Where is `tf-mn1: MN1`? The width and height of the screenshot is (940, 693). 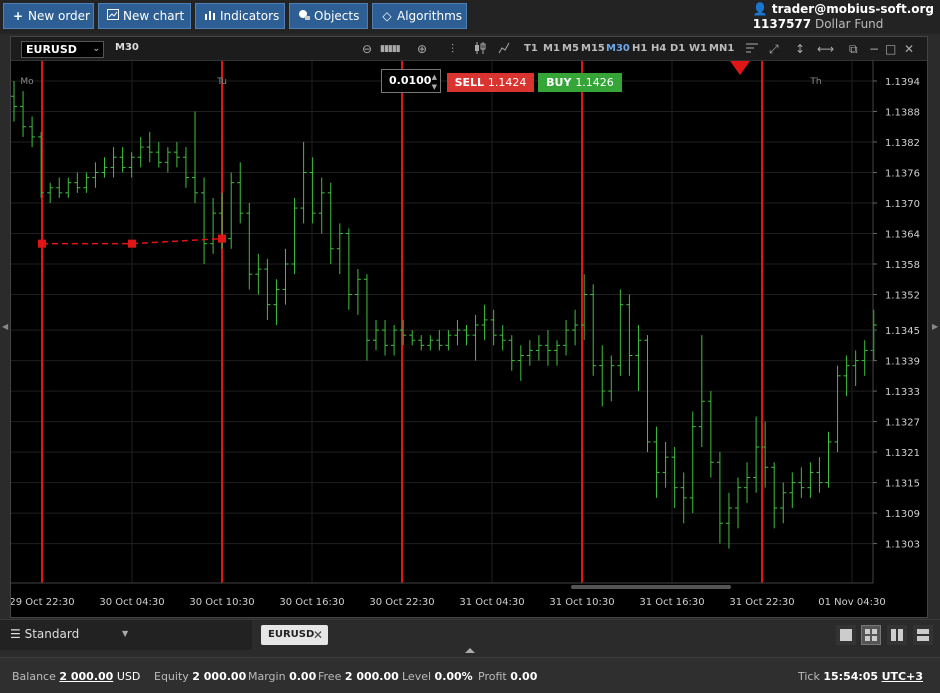
tf-mn1: MN1 is located at coordinates (721, 48).